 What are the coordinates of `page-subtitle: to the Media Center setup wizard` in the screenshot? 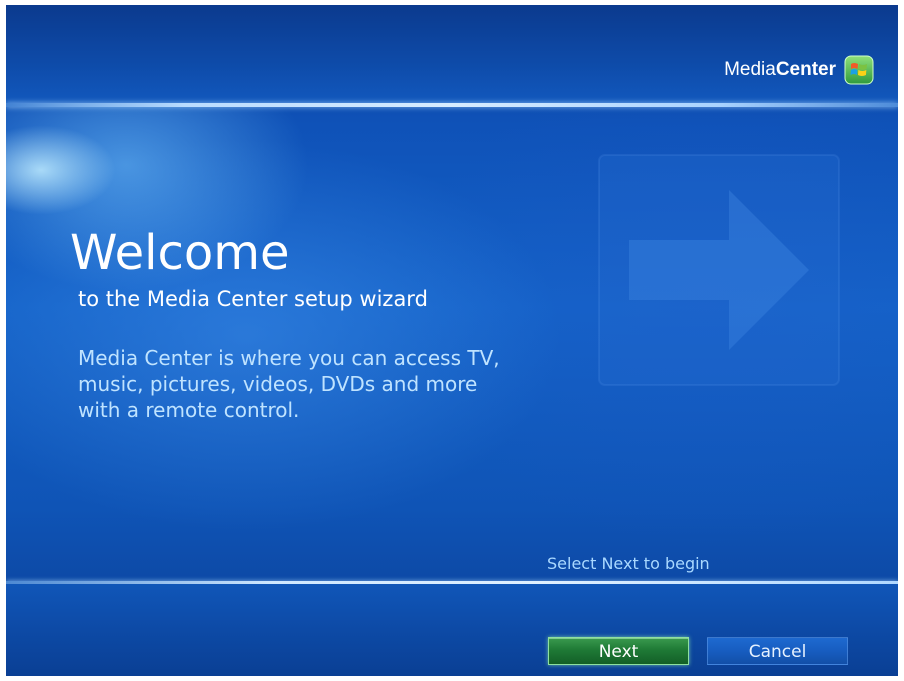 It's located at (253, 299).